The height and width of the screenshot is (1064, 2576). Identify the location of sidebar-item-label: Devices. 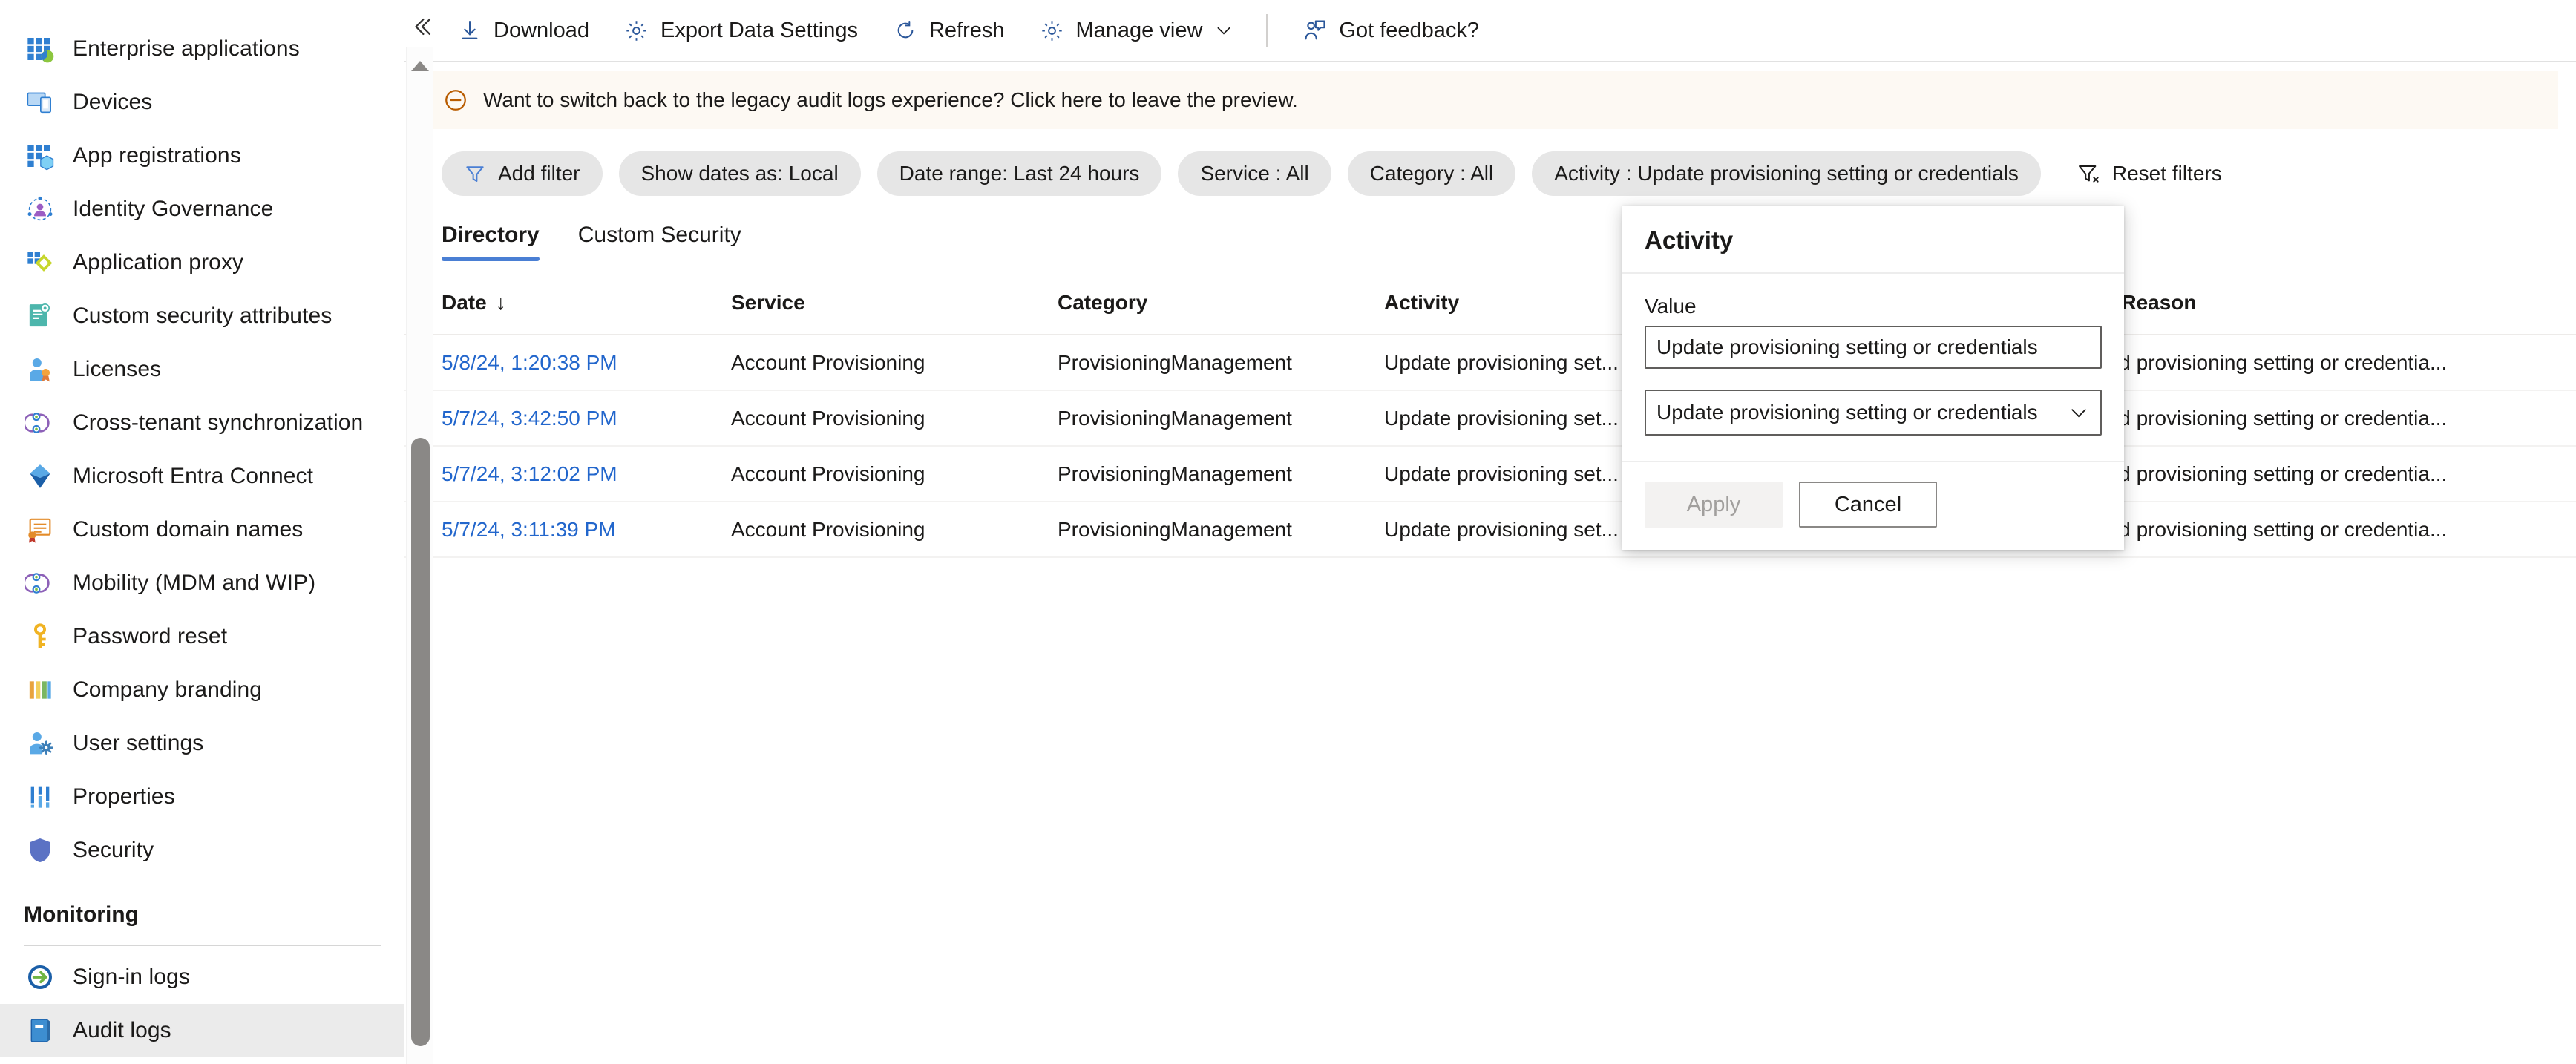
(113, 102).